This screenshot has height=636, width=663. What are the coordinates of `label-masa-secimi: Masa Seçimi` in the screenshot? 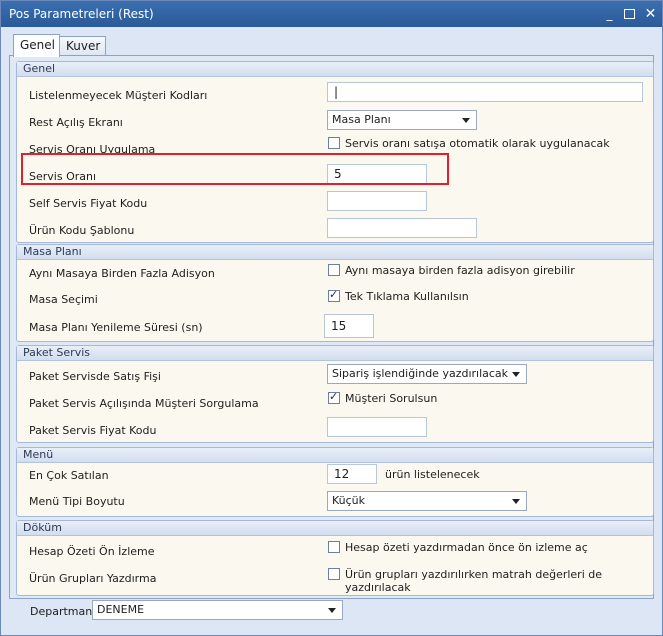 It's located at (63, 299).